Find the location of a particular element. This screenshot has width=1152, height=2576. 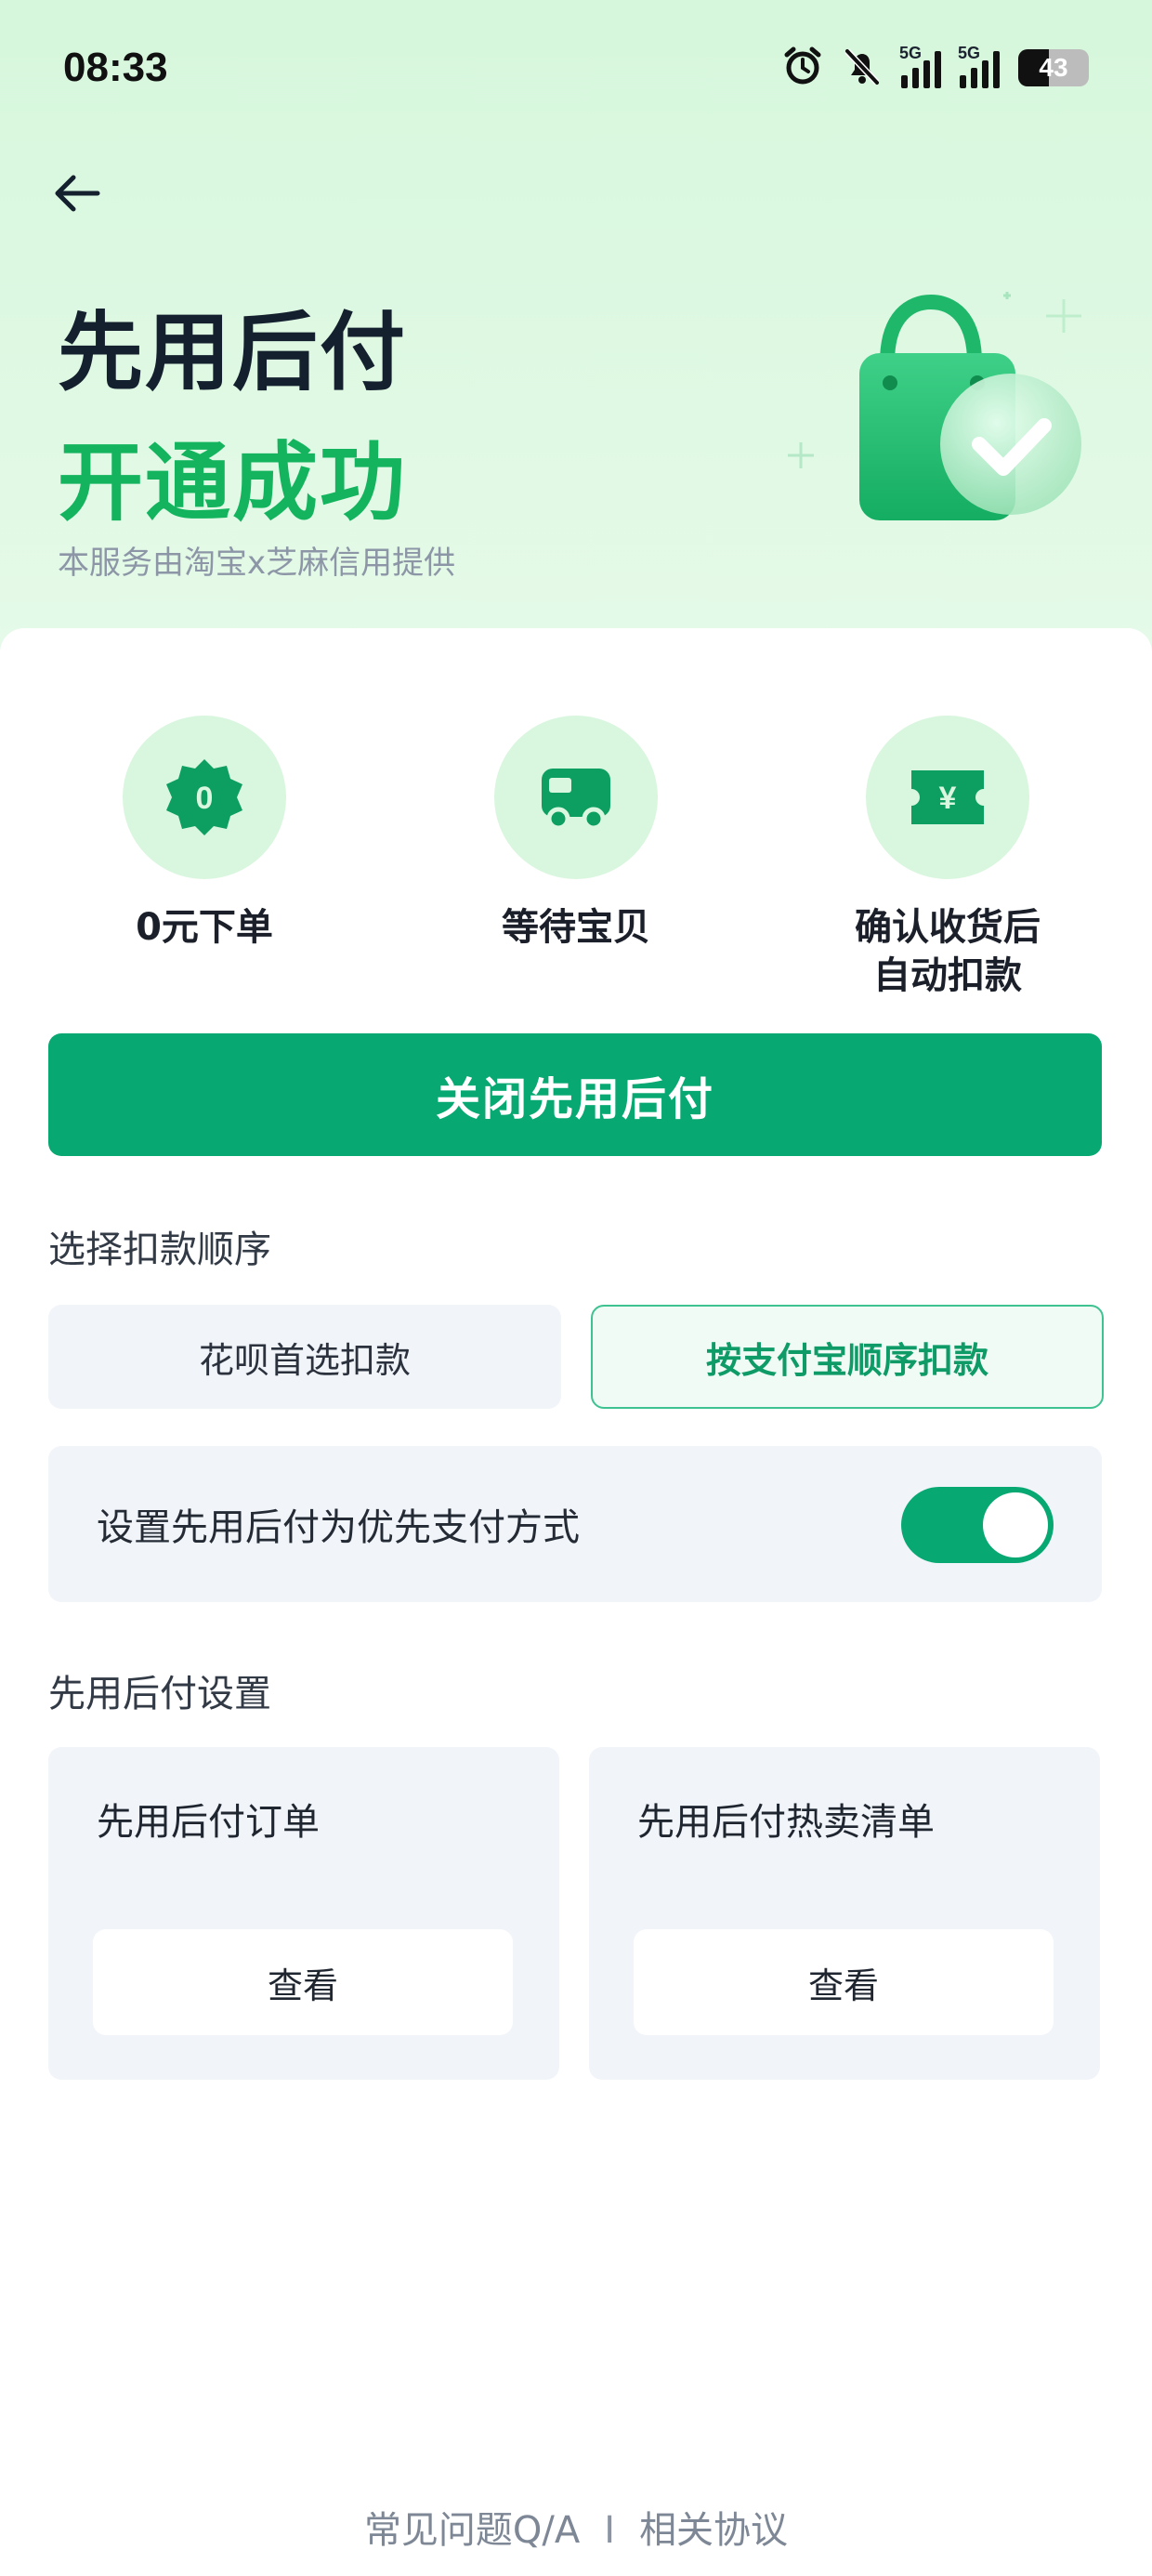

view-orders-button: 查看 is located at coordinates (303, 1982).